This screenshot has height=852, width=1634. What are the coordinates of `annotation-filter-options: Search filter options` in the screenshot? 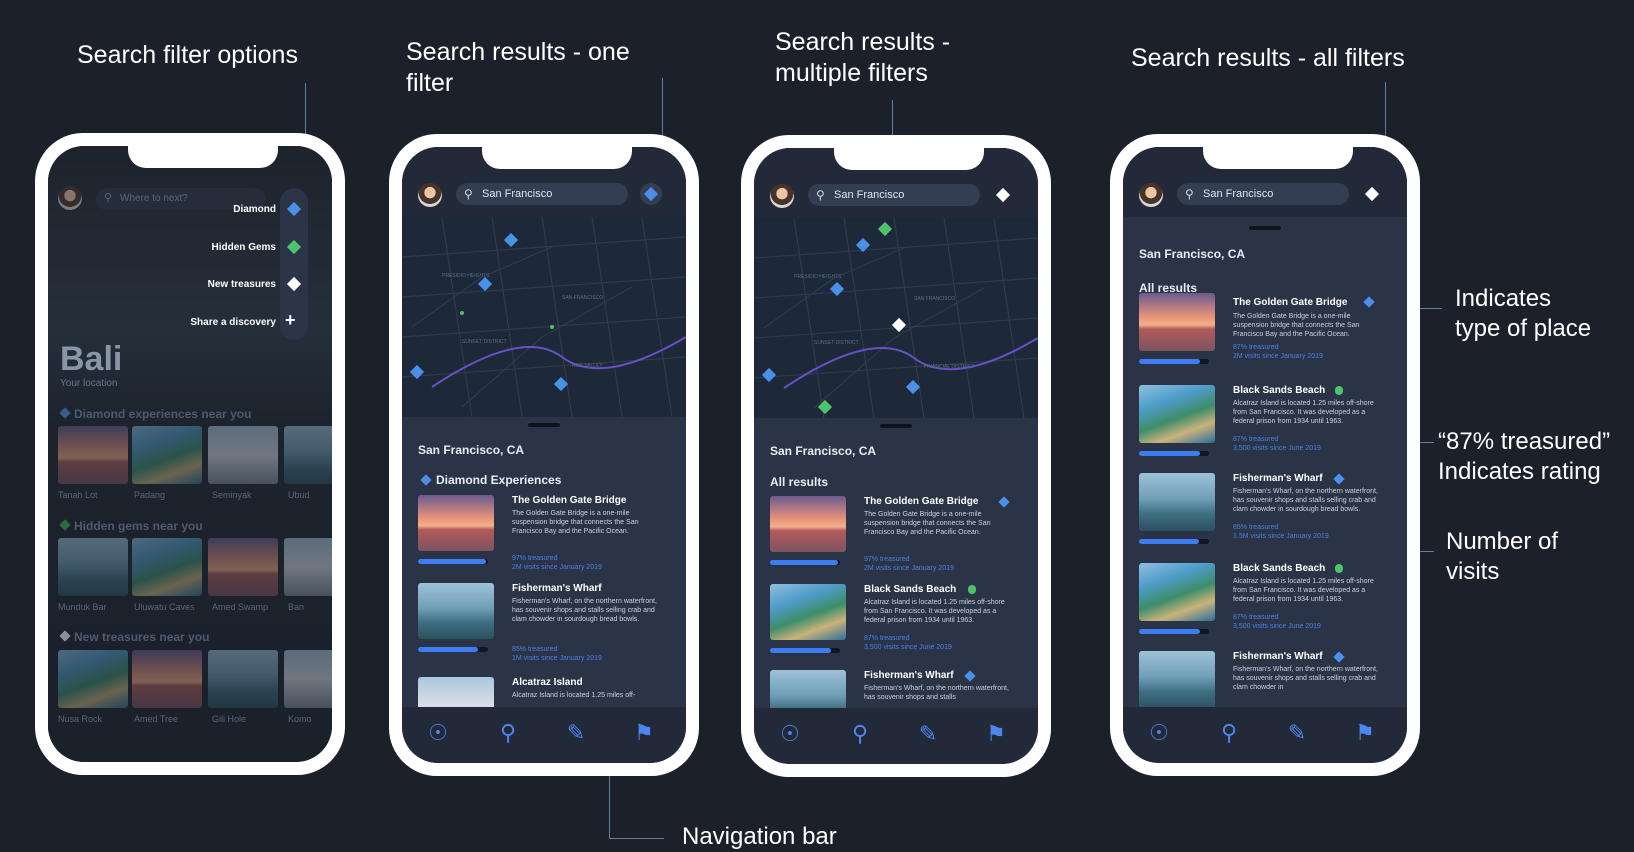 It's located at (187, 55).